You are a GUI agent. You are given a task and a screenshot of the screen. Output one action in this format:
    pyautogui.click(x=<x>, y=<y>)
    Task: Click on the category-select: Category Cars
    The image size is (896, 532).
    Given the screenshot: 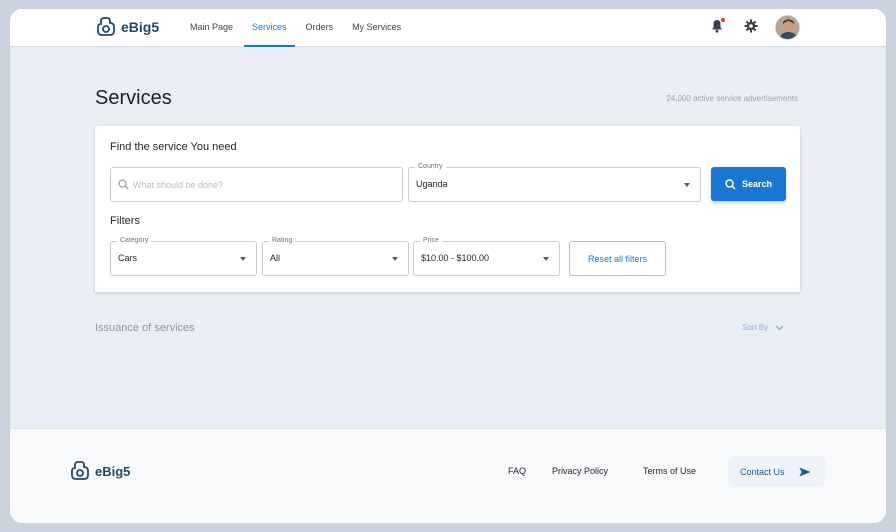 What is the action you would take?
    pyautogui.click(x=183, y=256)
    